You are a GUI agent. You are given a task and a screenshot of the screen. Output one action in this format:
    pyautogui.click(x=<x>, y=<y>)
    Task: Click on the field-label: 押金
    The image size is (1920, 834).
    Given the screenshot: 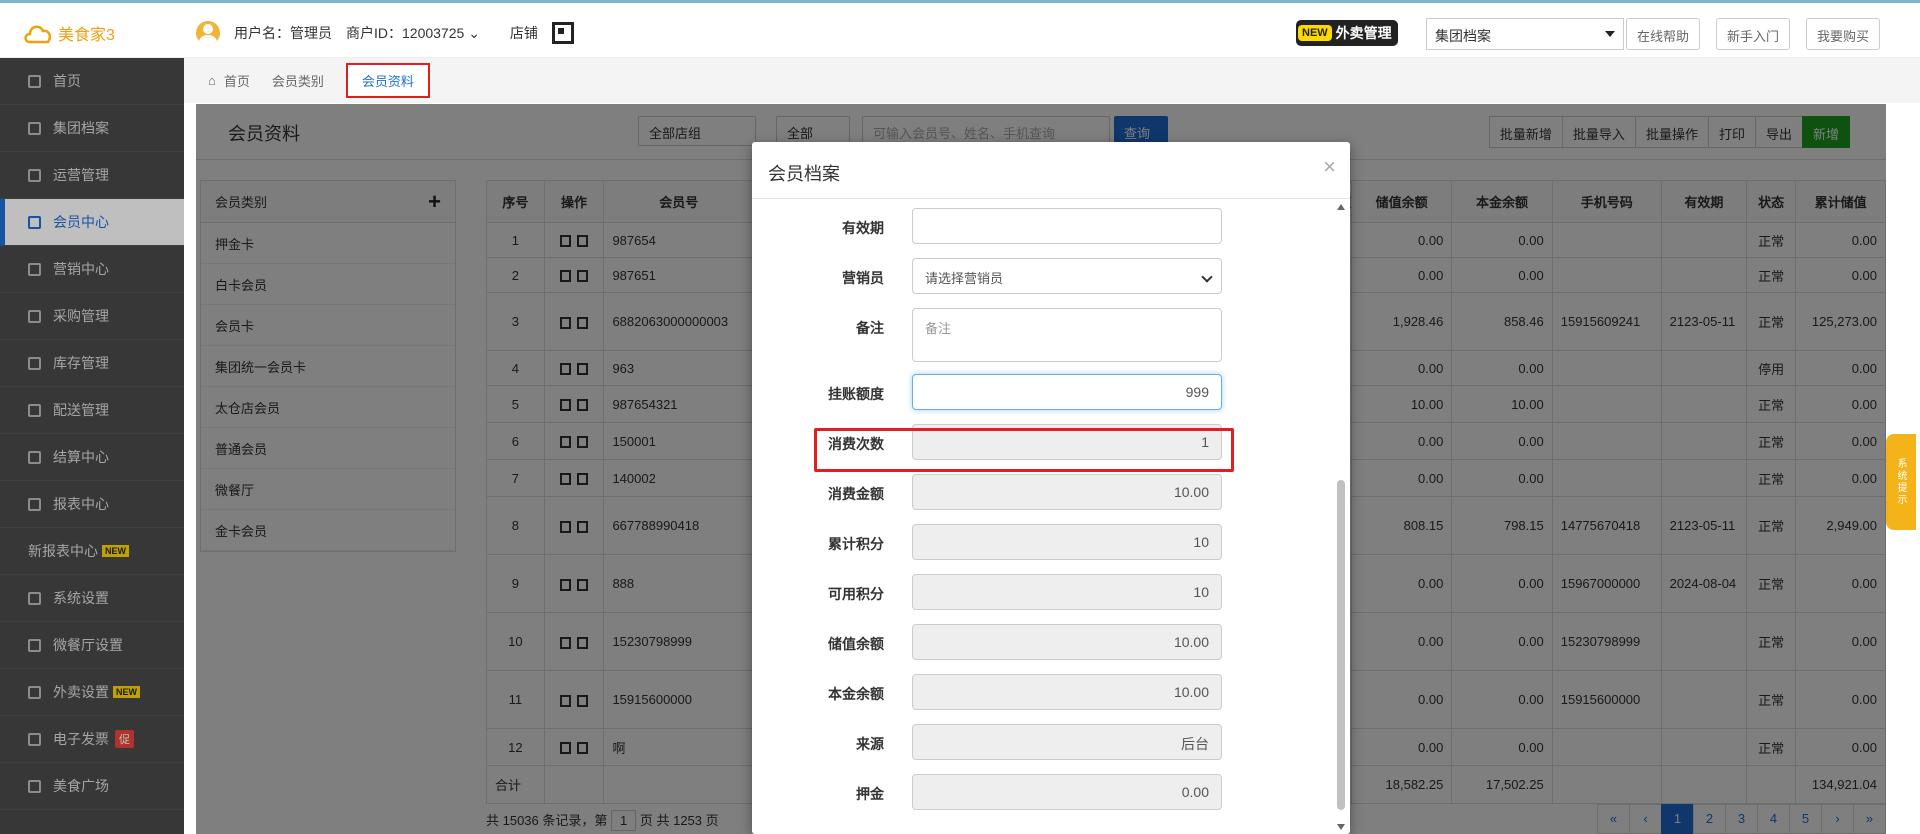 What is the action you would take?
    pyautogui.click(x=870, y=794)
    